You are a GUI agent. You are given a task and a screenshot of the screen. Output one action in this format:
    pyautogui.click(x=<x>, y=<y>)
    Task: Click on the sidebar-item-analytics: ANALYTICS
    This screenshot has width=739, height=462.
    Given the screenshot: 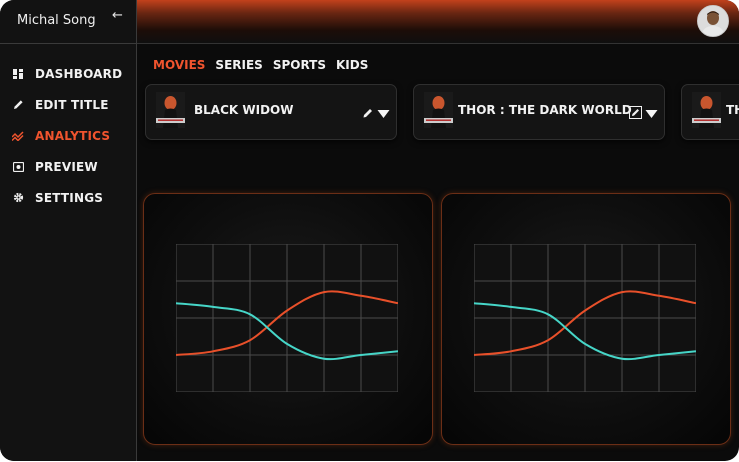 What is the action you would take?
    pyautogui.click(x=68, y=135)
    